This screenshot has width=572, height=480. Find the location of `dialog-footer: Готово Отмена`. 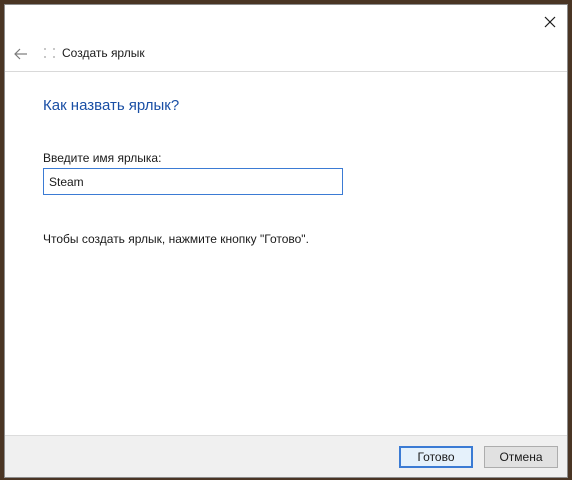

dialog-footer: Готово Отмена is located at coordinates (286, 456).